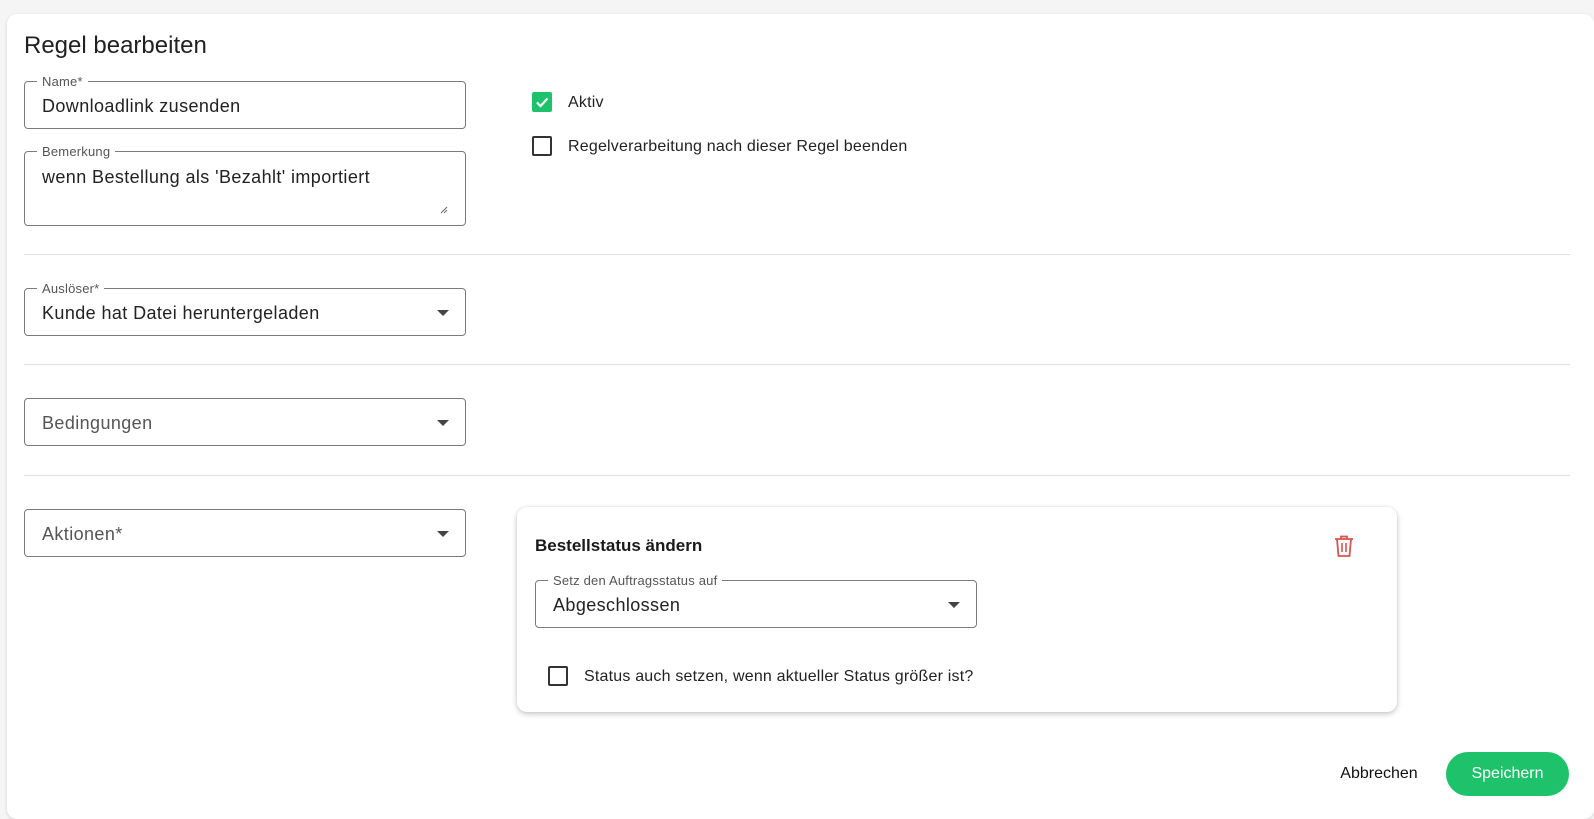 This screenshot has width=1594, height=819. Describe the element at coordinates (1507, 774) in the screenshot. I see `save-button: Speichern` at that location.